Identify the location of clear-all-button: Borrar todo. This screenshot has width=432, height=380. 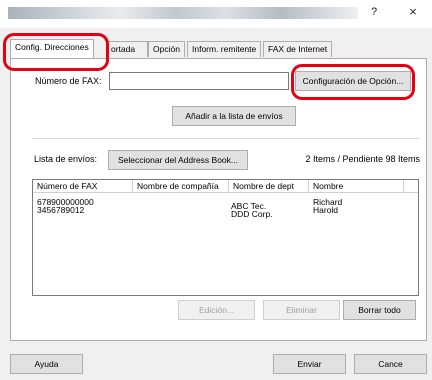
(379, 310).